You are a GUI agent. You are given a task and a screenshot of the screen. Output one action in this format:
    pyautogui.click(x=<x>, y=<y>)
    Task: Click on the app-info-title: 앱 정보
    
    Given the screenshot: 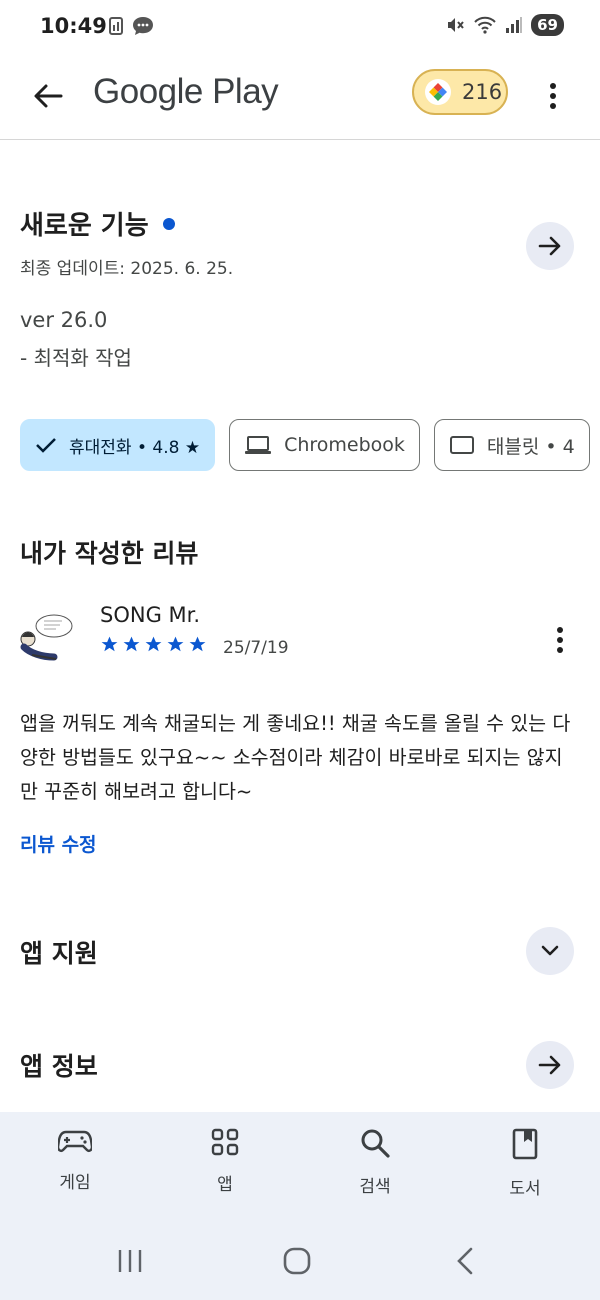 What is the action you would take?
    pyautogui.click(x=59, y=1065)
    